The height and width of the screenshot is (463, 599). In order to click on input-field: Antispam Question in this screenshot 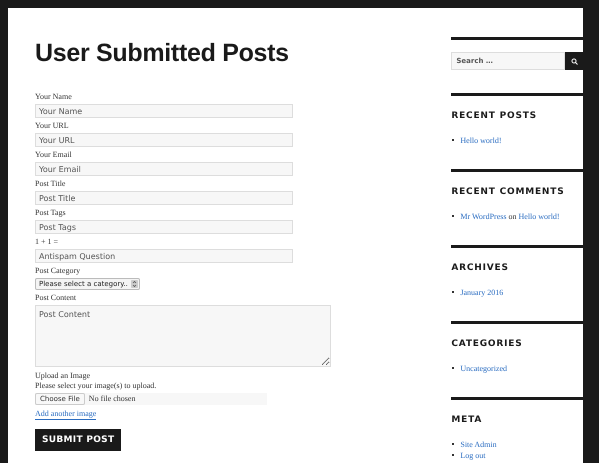, I will do `click(164, 256)`.